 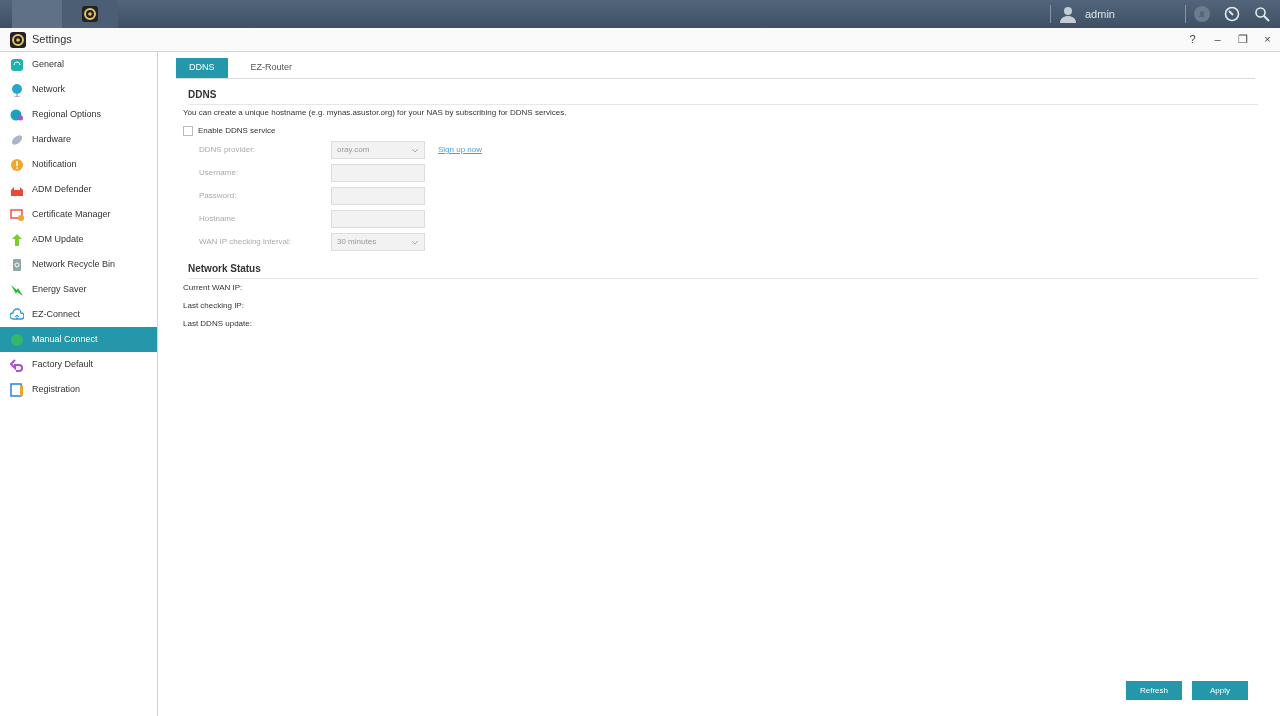 I want to click on sidebar-item: Notification, so click(x=78, y=164).